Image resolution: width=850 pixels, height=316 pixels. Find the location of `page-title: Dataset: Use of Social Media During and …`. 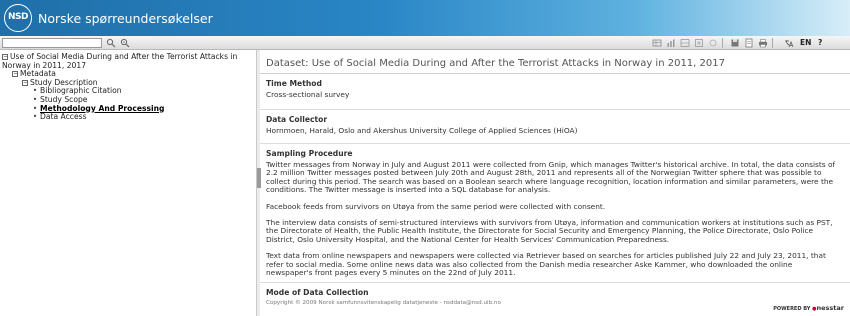

page-title: Dataset: Use of Social Media During and … is located at coordinates (495, 63).